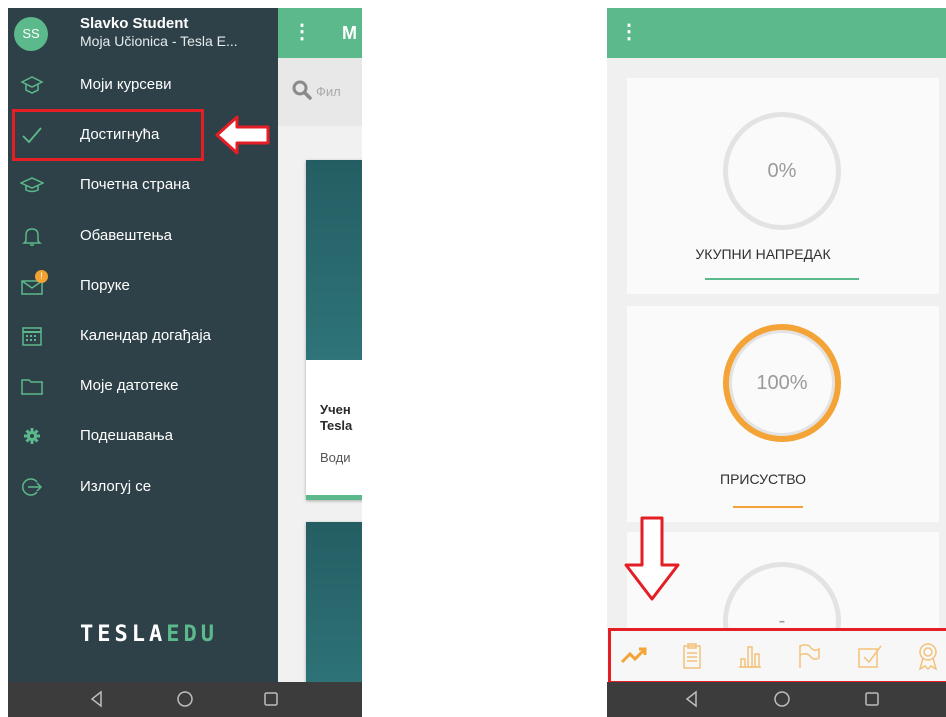  I want to click on sidebar-item-label: Календар догађаја, so click(146, 335).